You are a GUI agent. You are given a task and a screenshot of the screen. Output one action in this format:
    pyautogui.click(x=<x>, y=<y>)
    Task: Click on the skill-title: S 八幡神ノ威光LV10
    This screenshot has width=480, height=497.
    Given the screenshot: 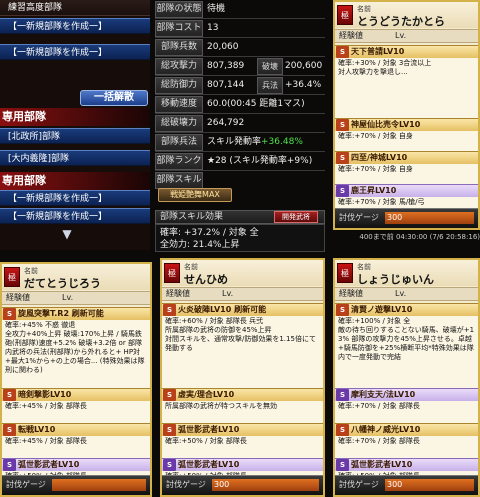 What is the action you would take?
    pyautogui.click(x=406, y=429)
    